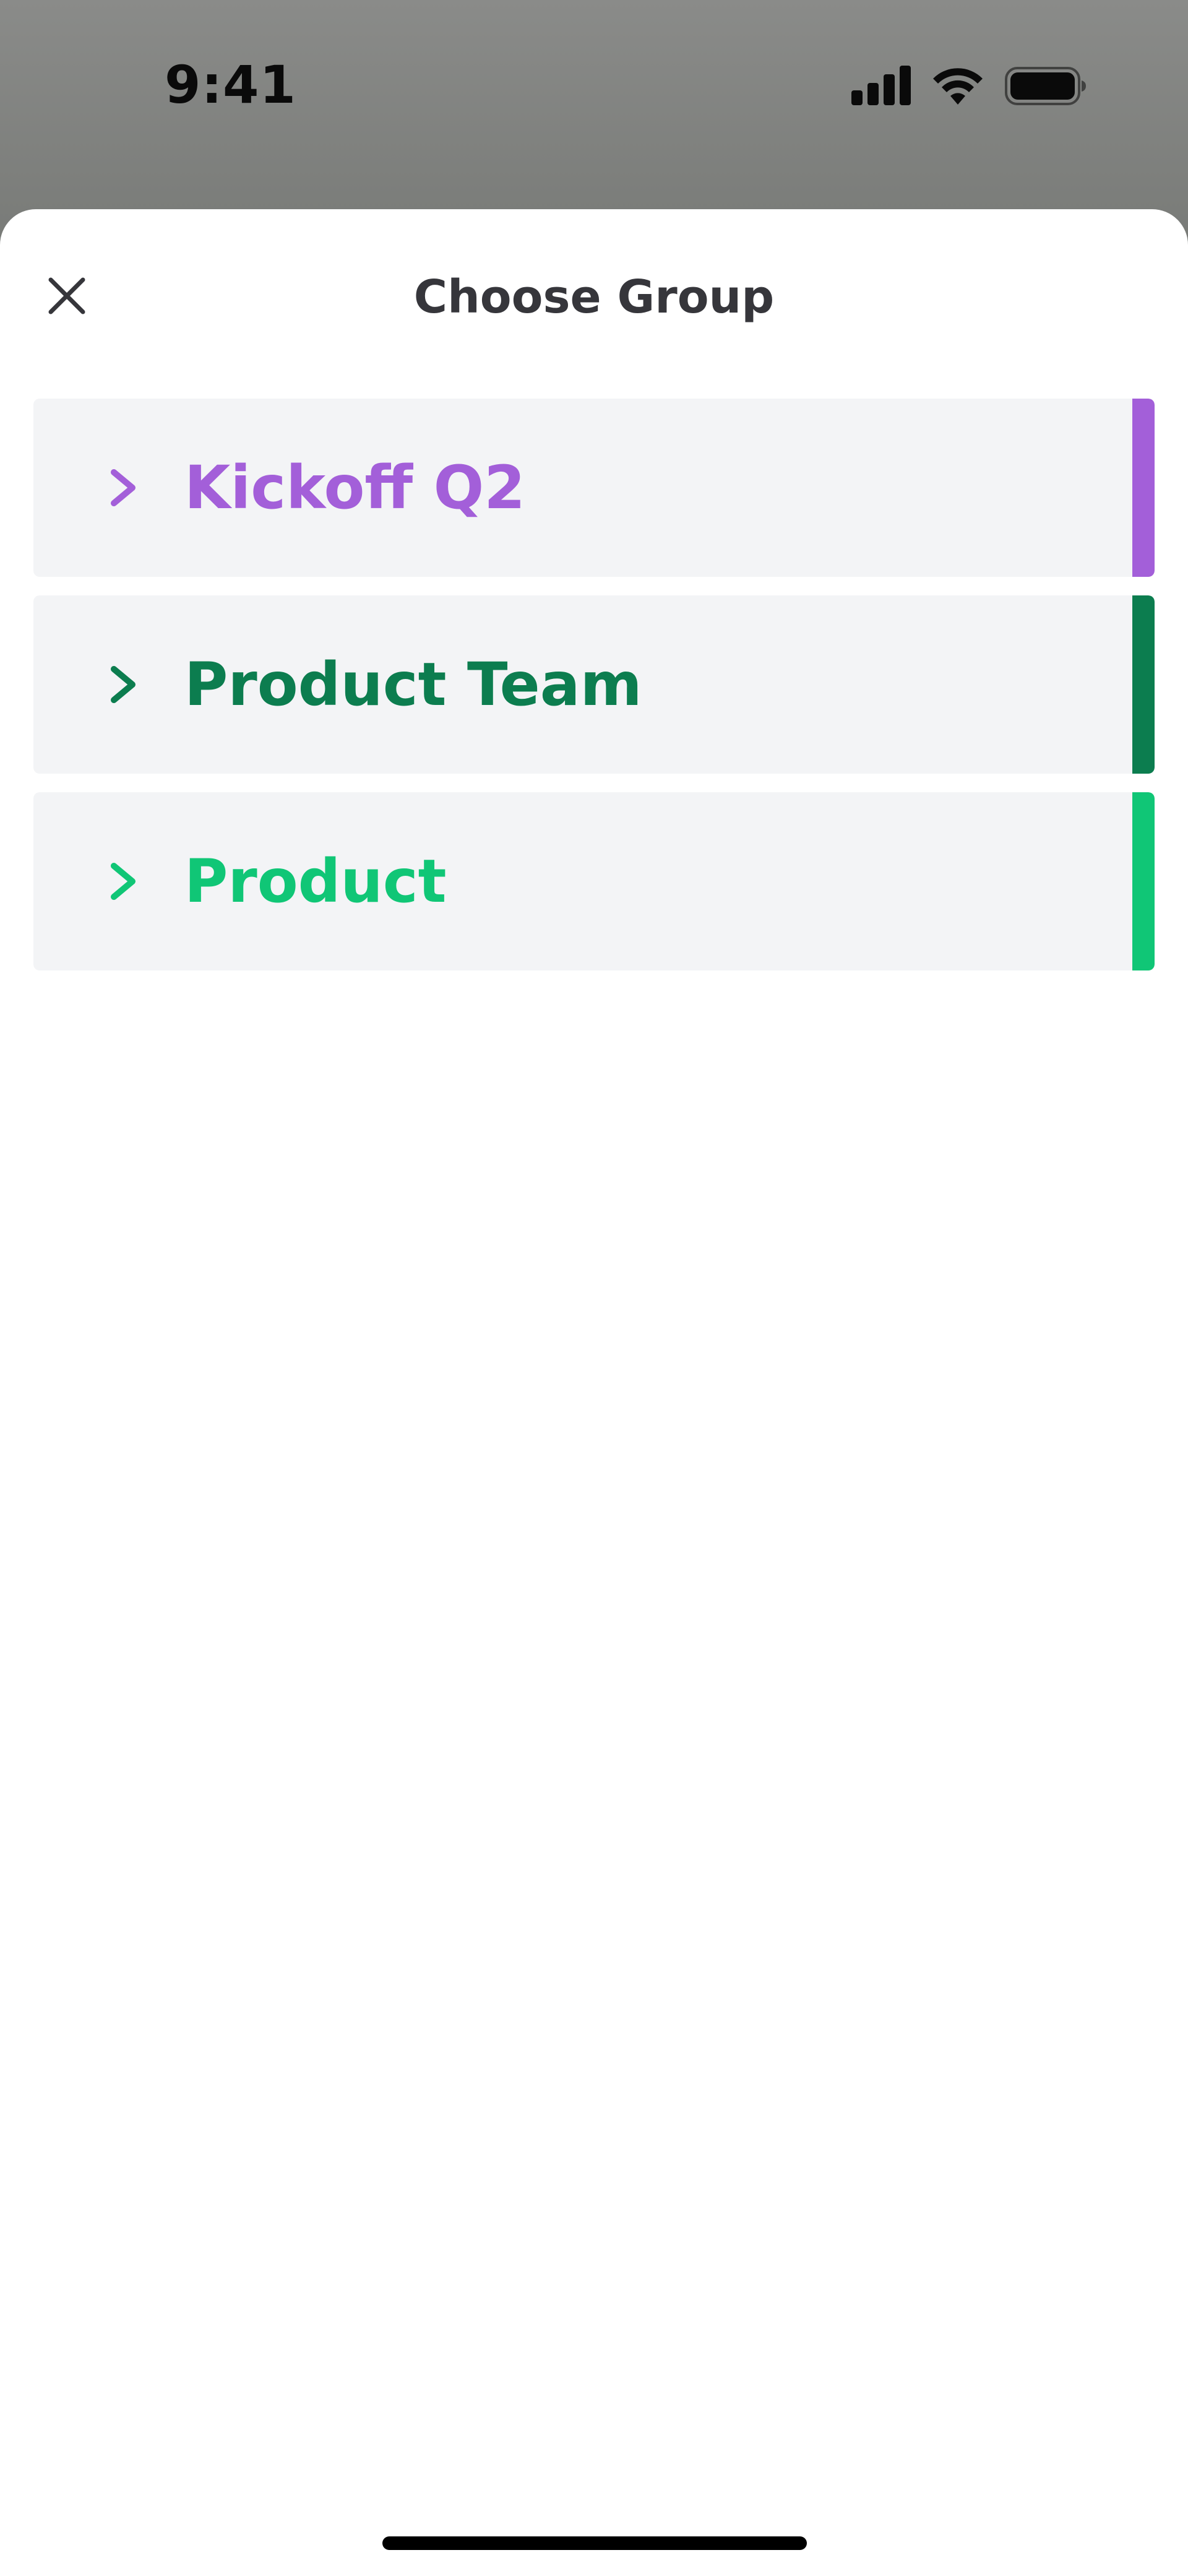  I want to click on group-label: Kickoff Q2, so click(355, 487).